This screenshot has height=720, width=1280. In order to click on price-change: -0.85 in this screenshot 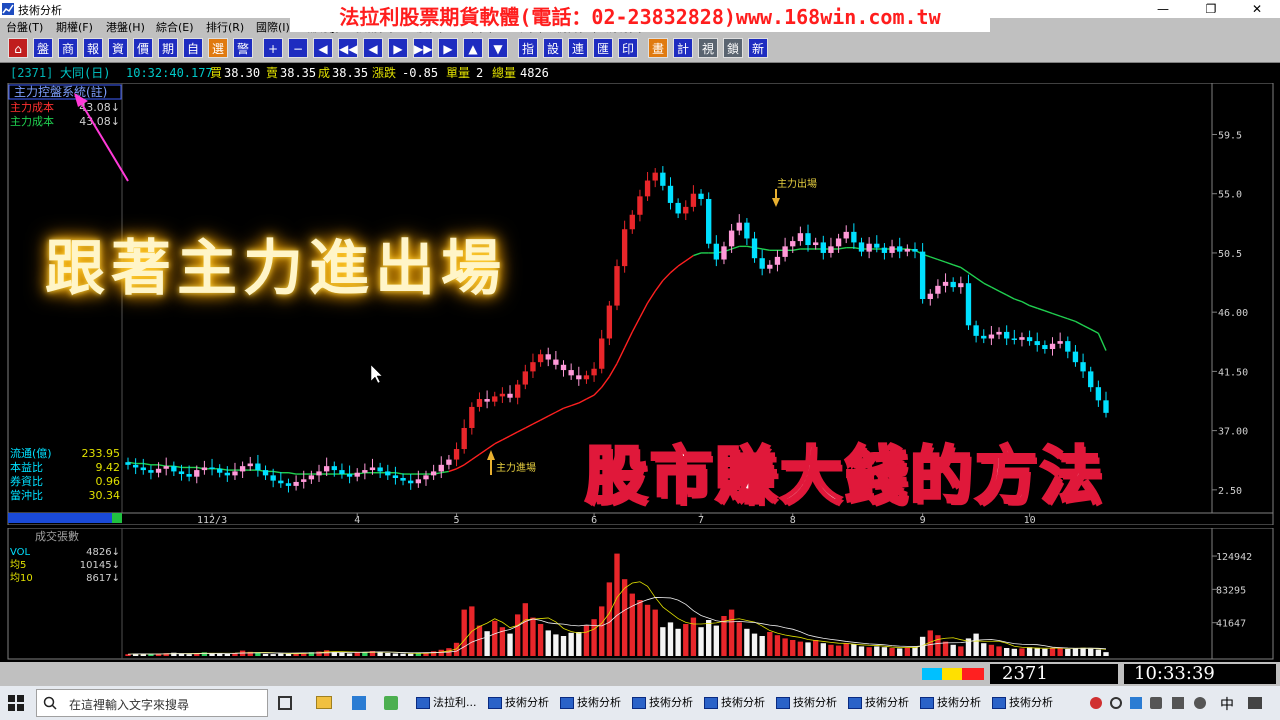, I will do `click(420, 73)`.